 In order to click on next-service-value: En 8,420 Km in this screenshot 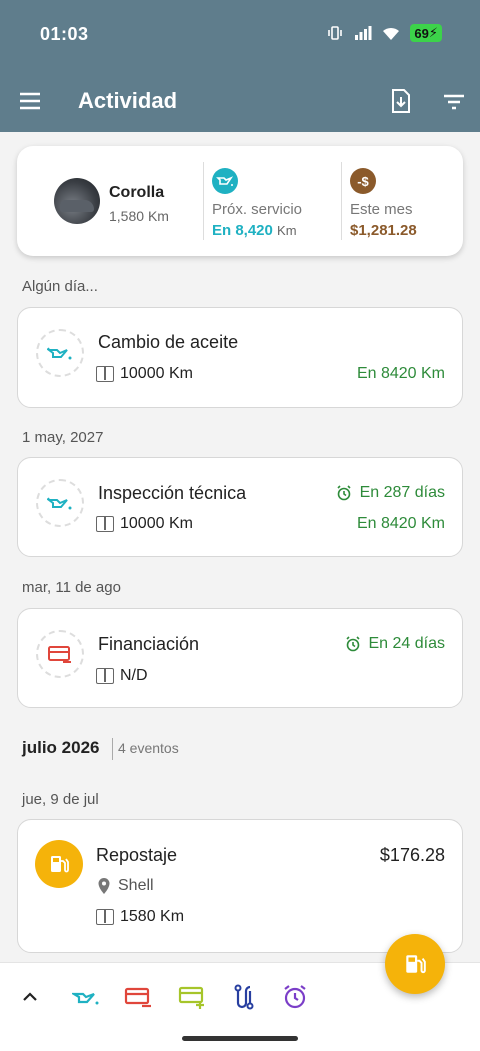, I will do `click(254, 230)`.